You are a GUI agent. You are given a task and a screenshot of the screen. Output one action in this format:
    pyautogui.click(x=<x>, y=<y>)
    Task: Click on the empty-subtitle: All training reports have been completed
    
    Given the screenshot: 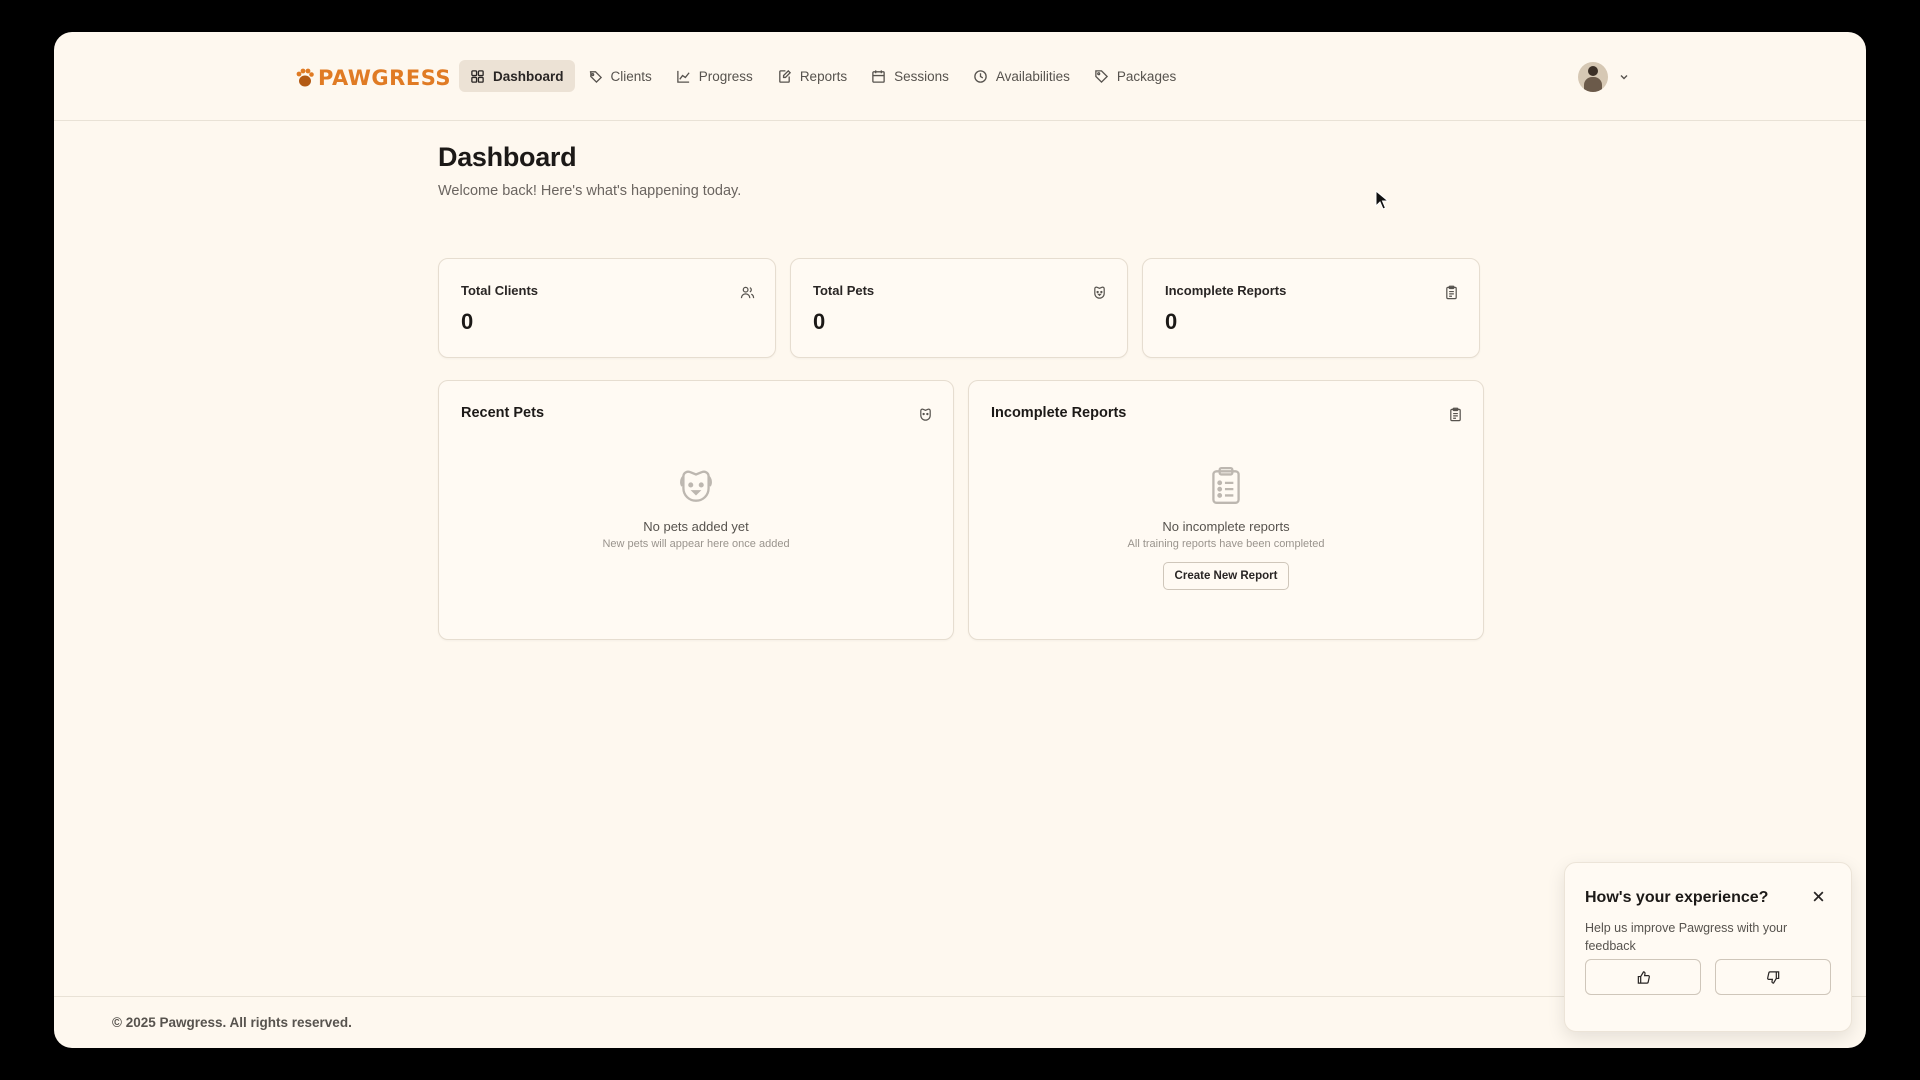 What is the action you would take?
    pyautogui.click(x=1226, y=544)
    